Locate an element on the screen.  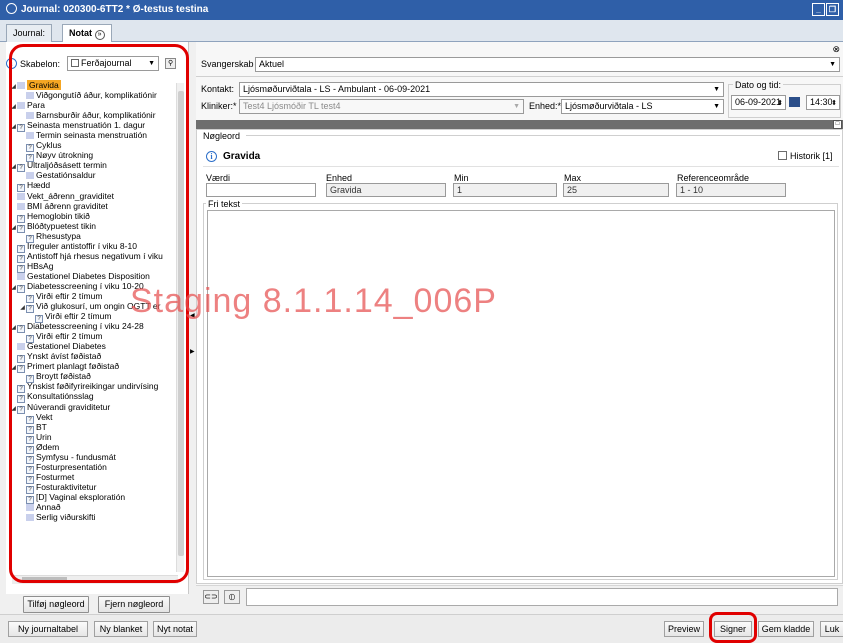
skabelon-value: Ferðajournal is located at coordinates (106, 63).